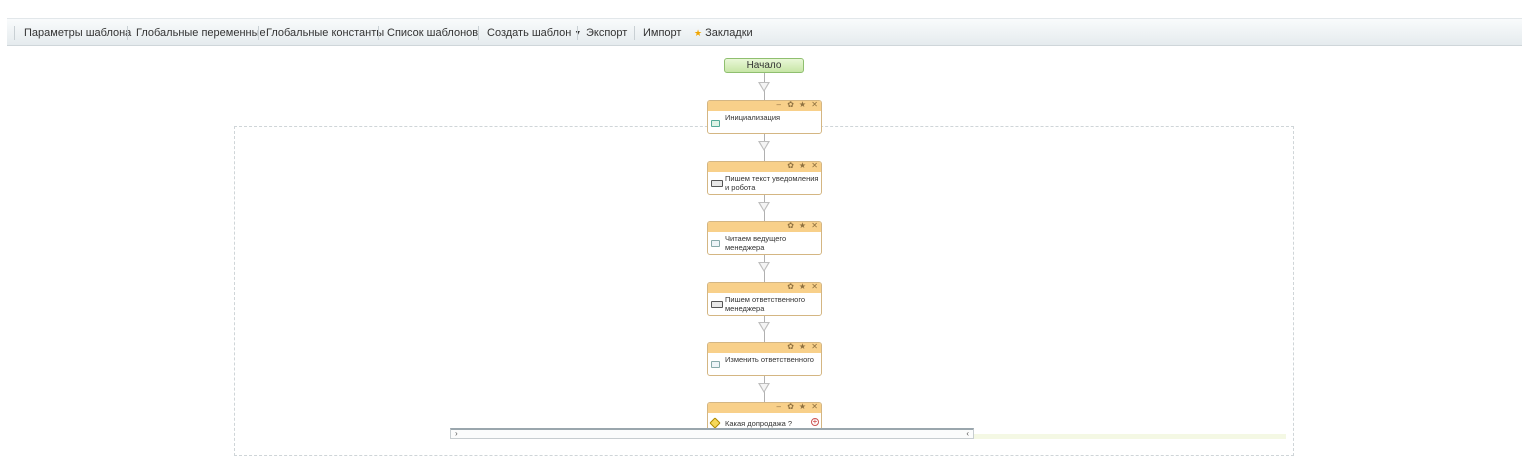 The height and width of the screenshot is (456, 1522). Describe the element at coordinates (715, 364) in the screenshot. I see `change-icon` at that location.